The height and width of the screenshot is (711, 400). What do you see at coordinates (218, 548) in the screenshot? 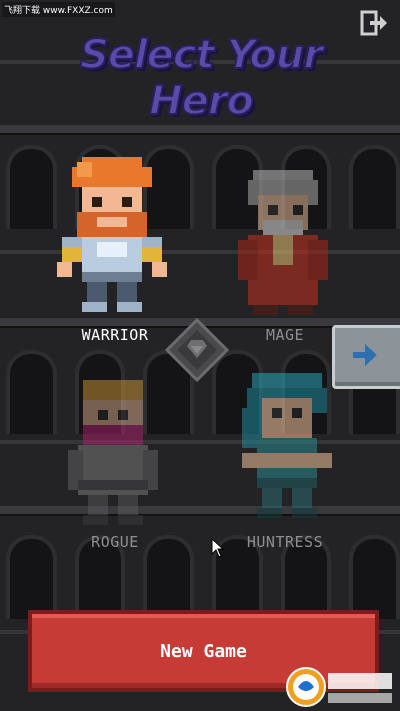
I see `cursor-icon` at bounding box center [218, 548].